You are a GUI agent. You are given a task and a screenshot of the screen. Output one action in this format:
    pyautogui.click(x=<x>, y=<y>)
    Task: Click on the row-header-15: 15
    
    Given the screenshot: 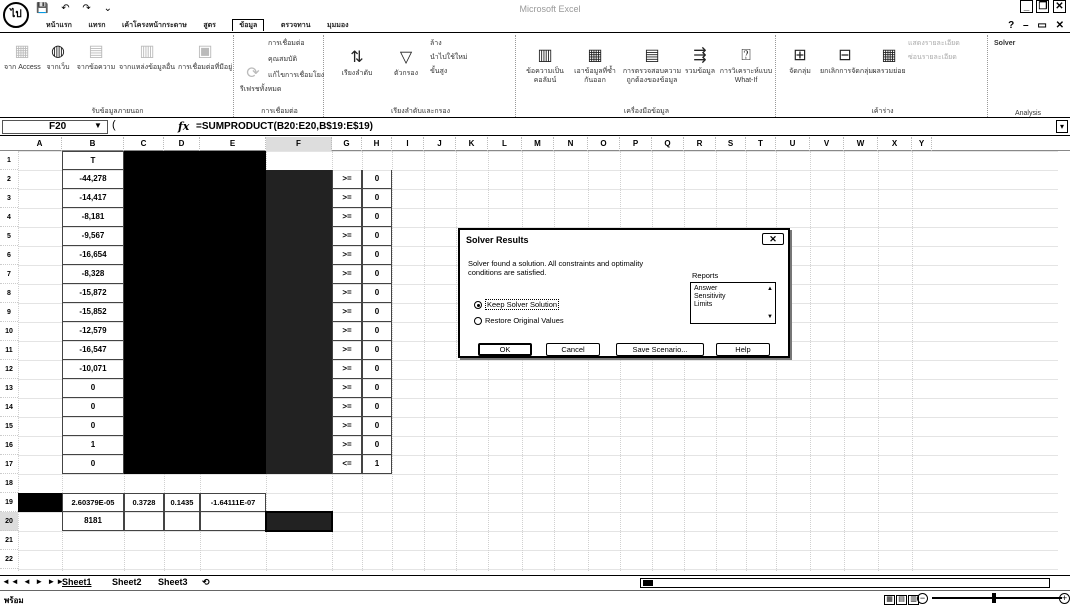 What is the action you would take?
    pyautogui.click(x=9, y=426)
    